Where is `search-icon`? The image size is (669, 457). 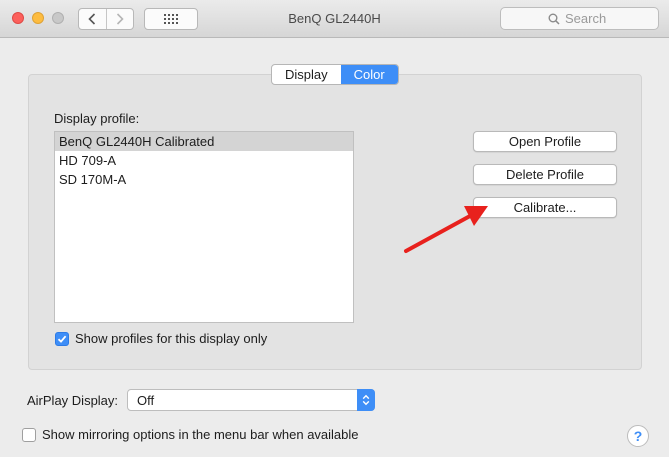
search-icon is located at coordinates (554, 19).